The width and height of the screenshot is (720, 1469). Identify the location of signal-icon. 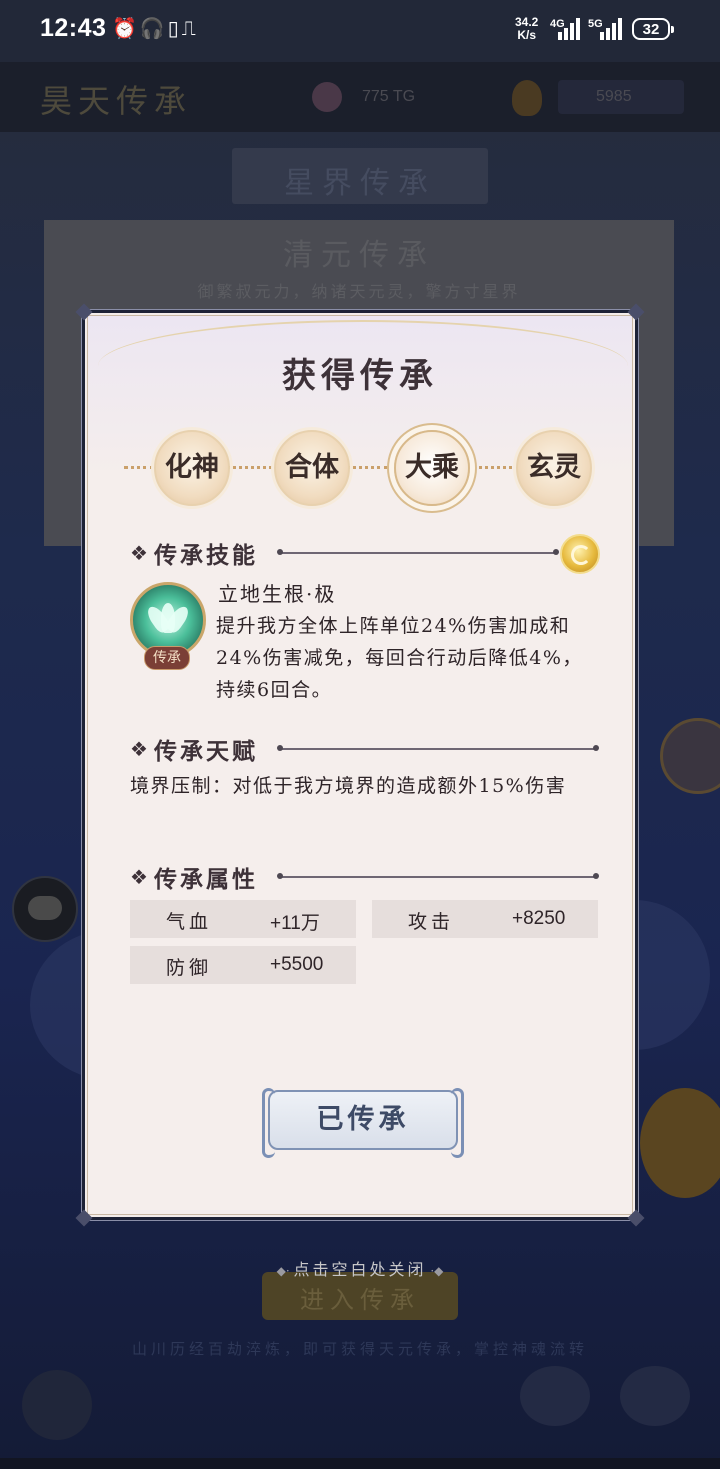
(571, 29).